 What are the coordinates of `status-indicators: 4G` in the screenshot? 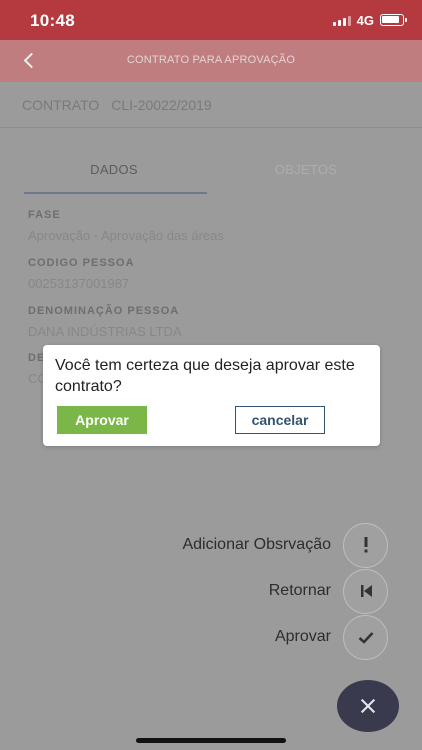 It's located at (369, 20).